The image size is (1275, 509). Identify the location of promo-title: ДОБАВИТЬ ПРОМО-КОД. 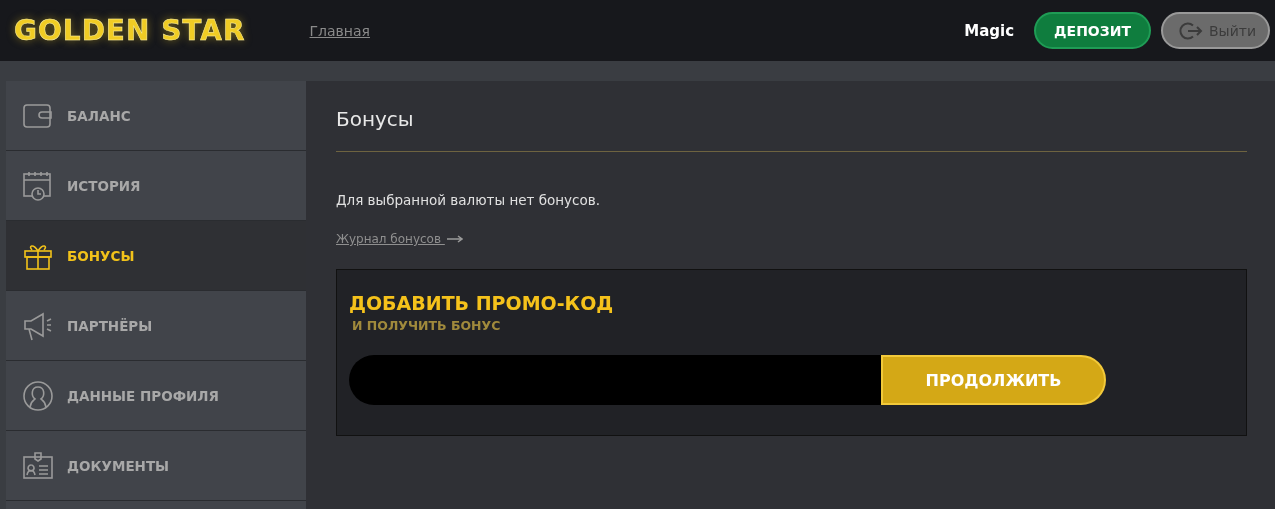
(482, 303).